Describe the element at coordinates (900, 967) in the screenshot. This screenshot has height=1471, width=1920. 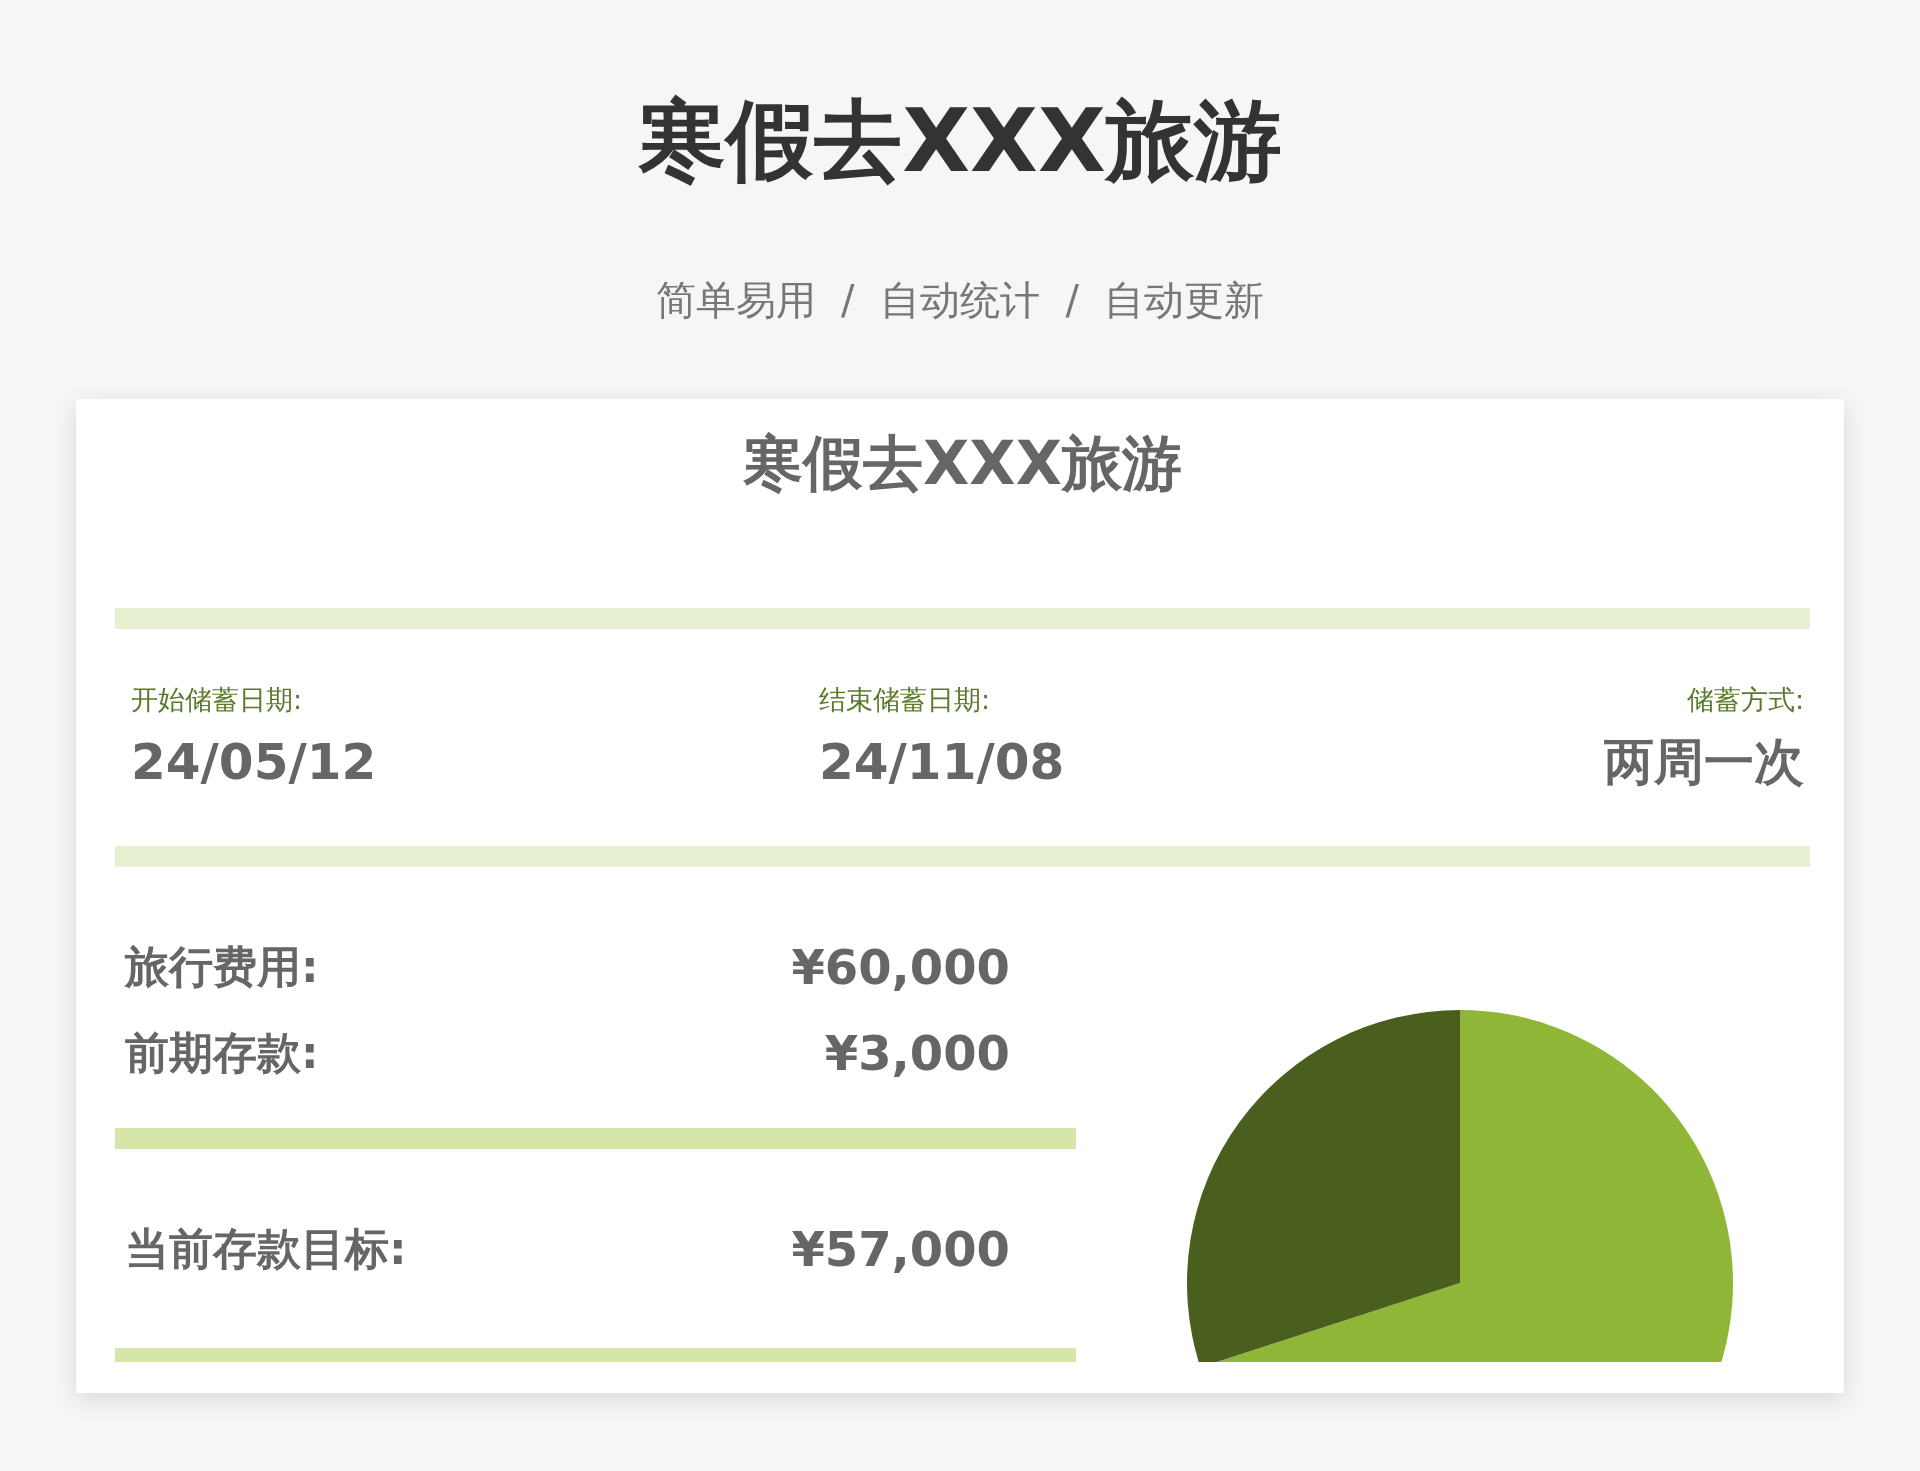
I see `amount-value: ¥60,000` at that location.